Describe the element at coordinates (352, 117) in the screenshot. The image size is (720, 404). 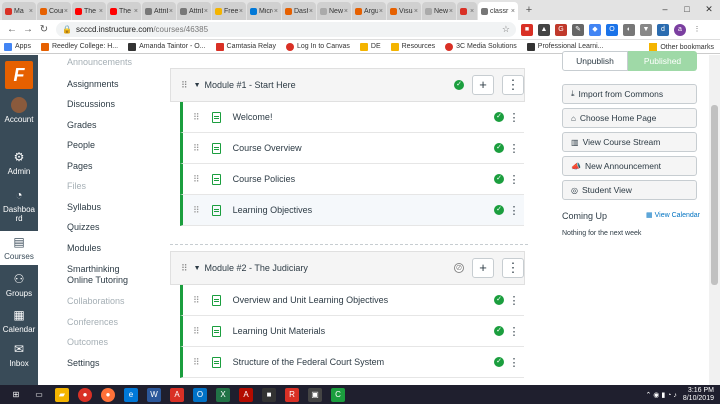
I see `module-item: ⠿ Welcome! ✓ ⋮` at that location.